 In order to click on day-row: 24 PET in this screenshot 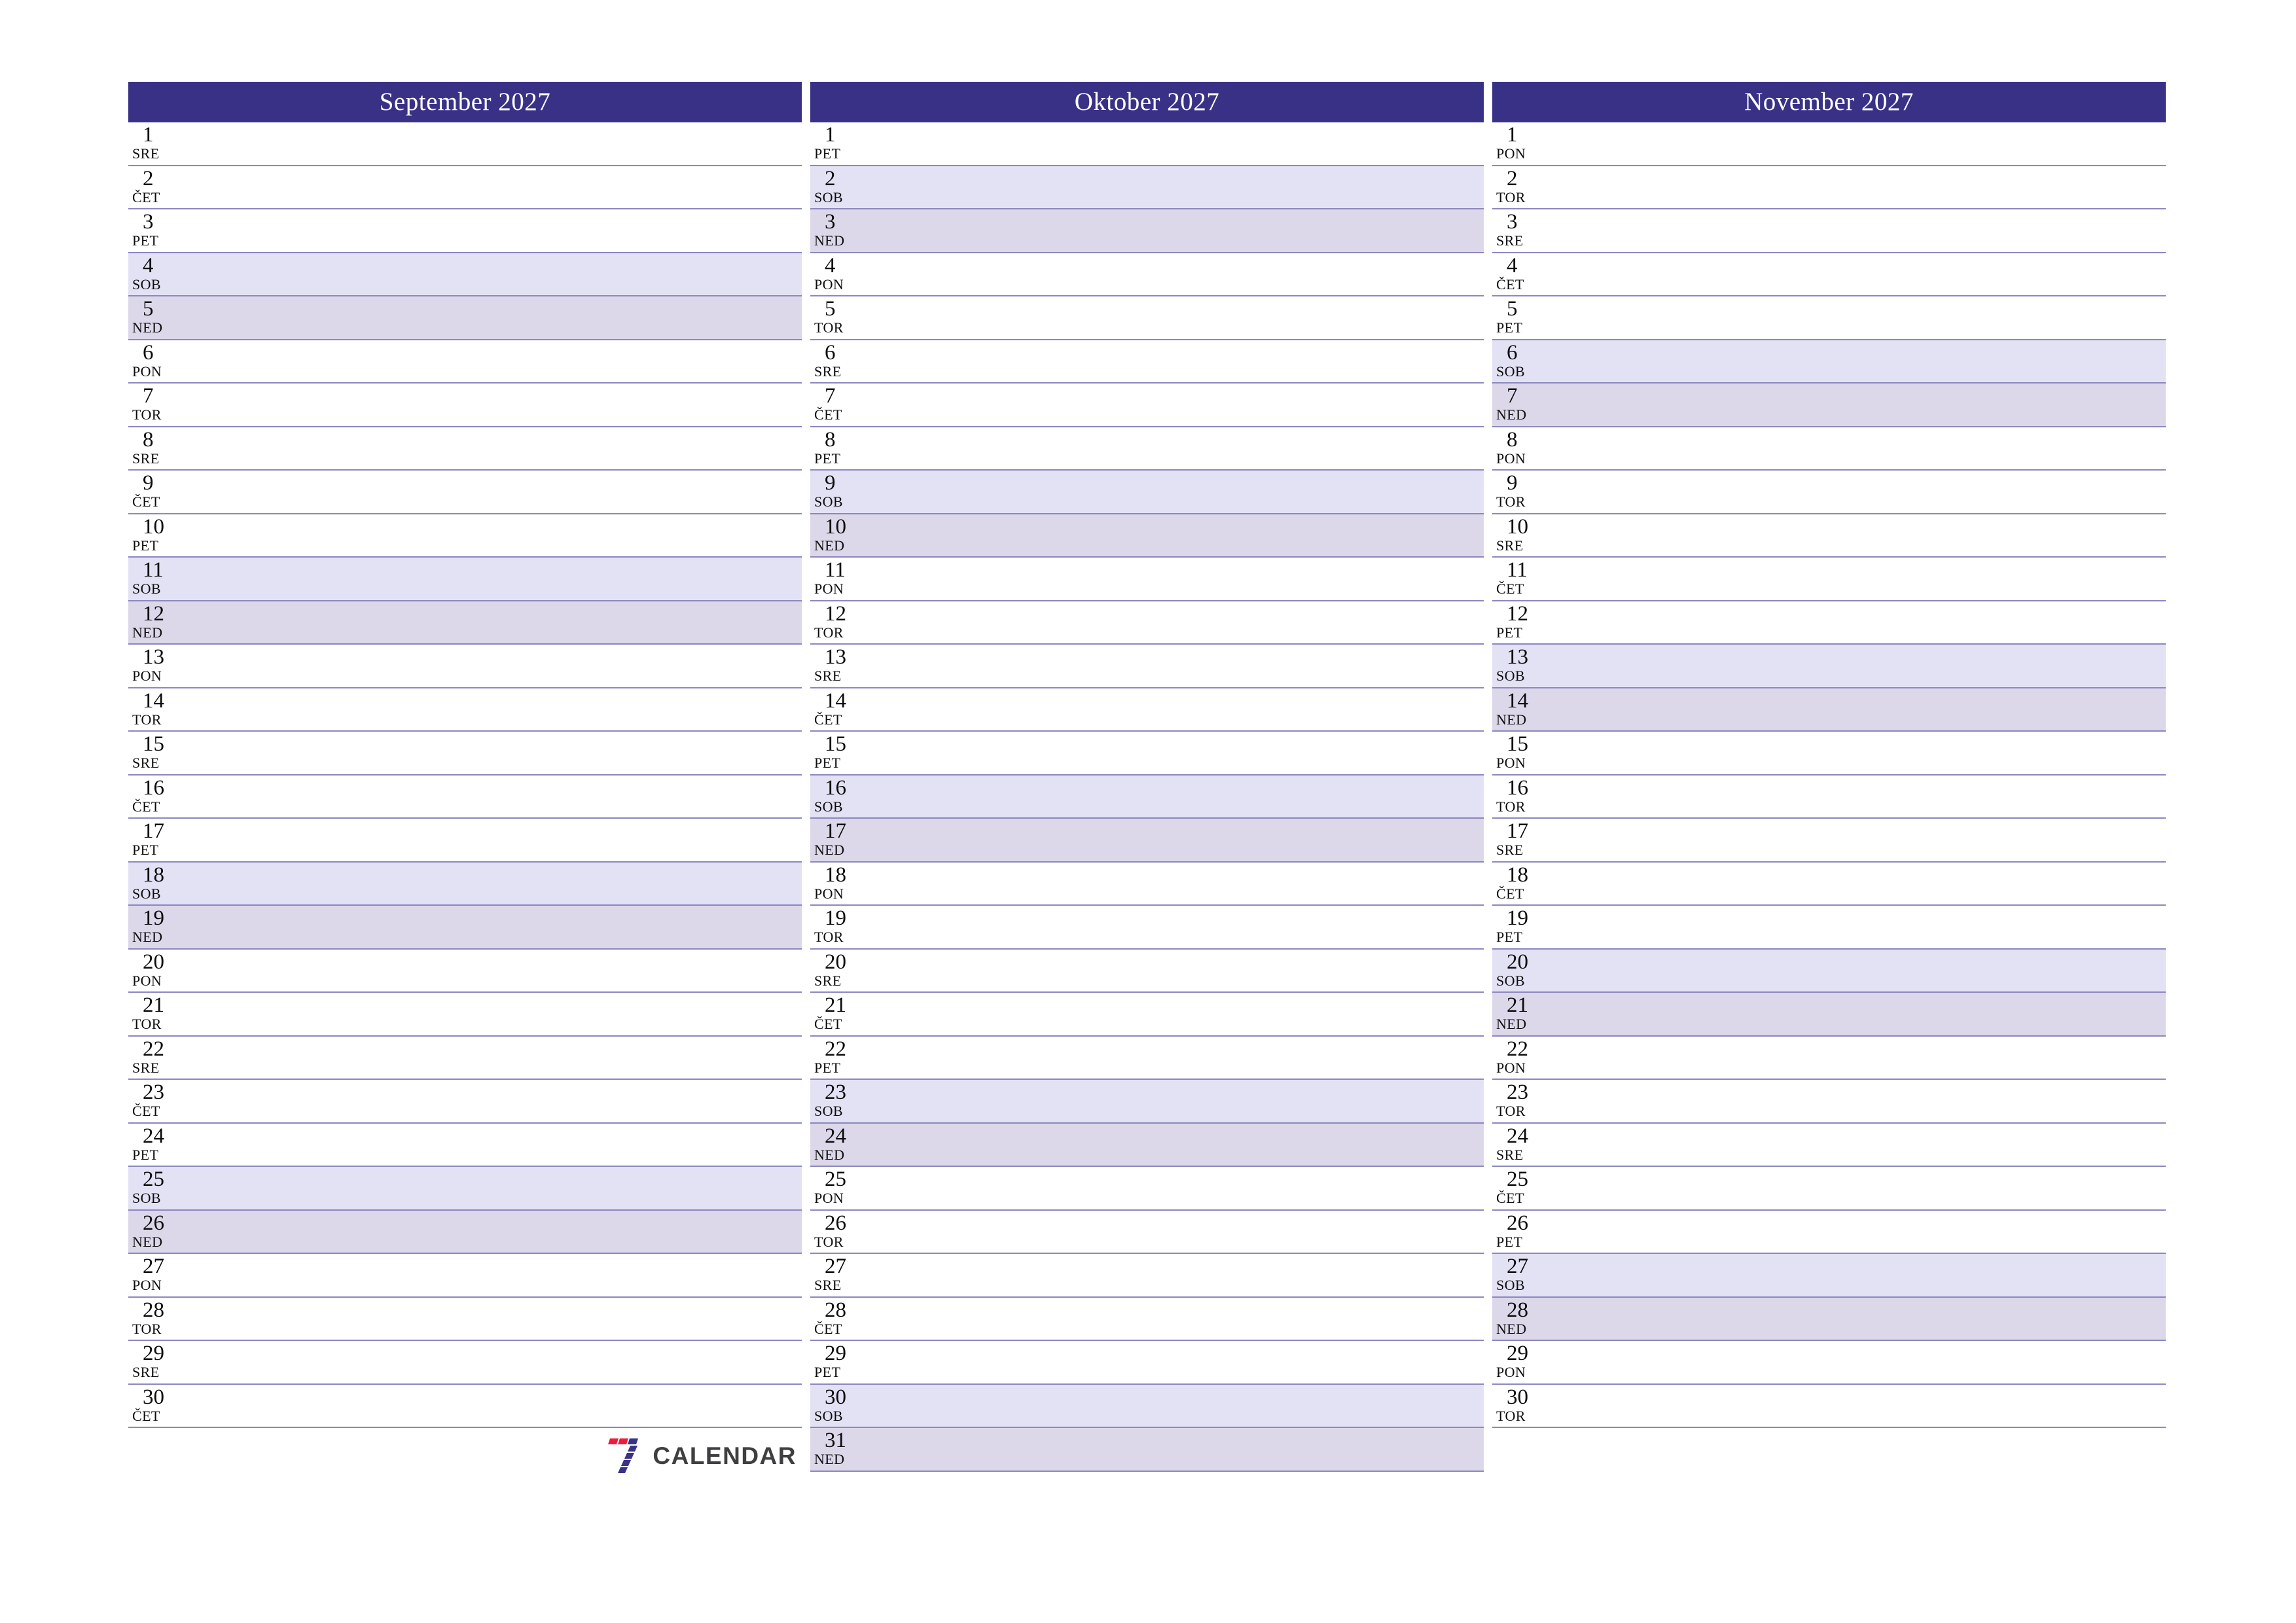, I will do `click(465, 1145)`.